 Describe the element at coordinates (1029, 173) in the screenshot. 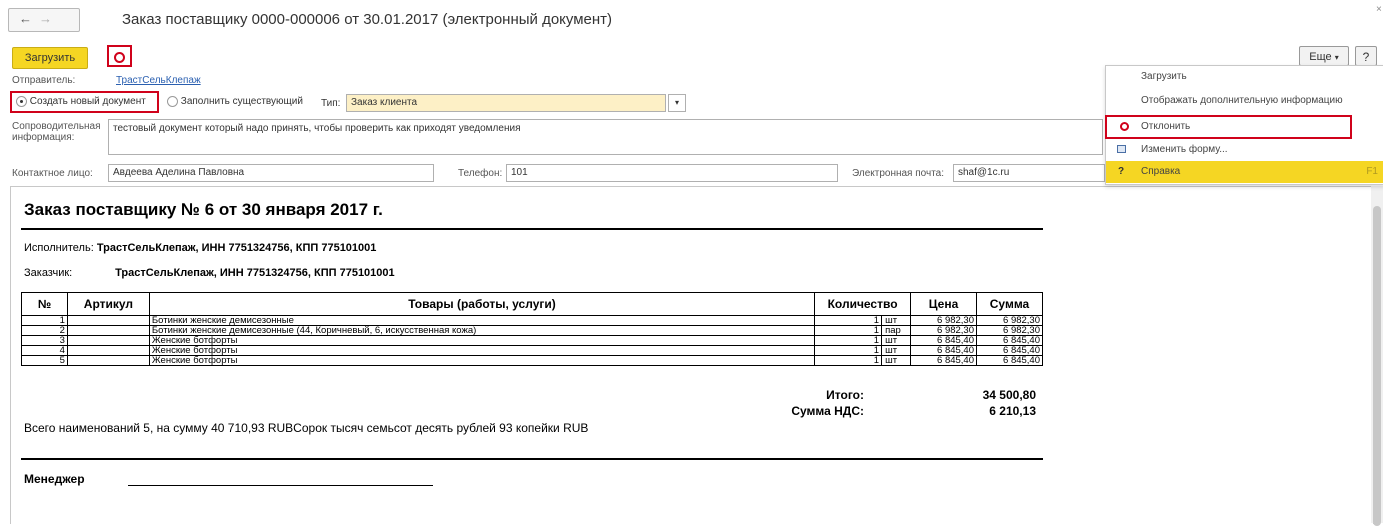

I see `email-field: shaf@1c.ru` at that location.